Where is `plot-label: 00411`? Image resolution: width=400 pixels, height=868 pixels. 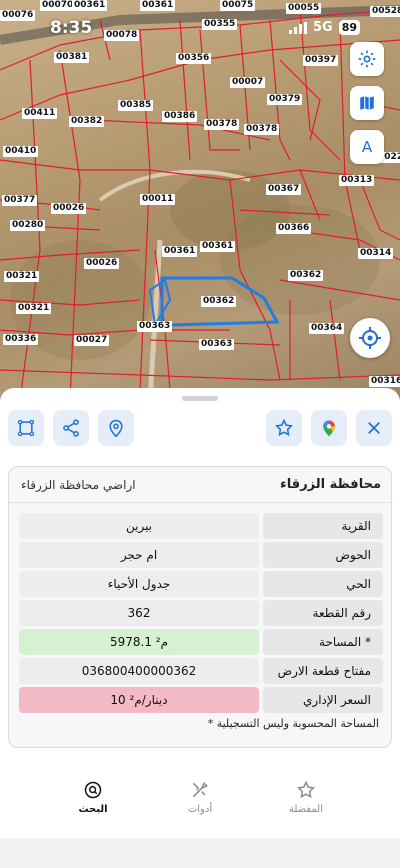
plot-label: 00411 is located at coordinates (40, 113).